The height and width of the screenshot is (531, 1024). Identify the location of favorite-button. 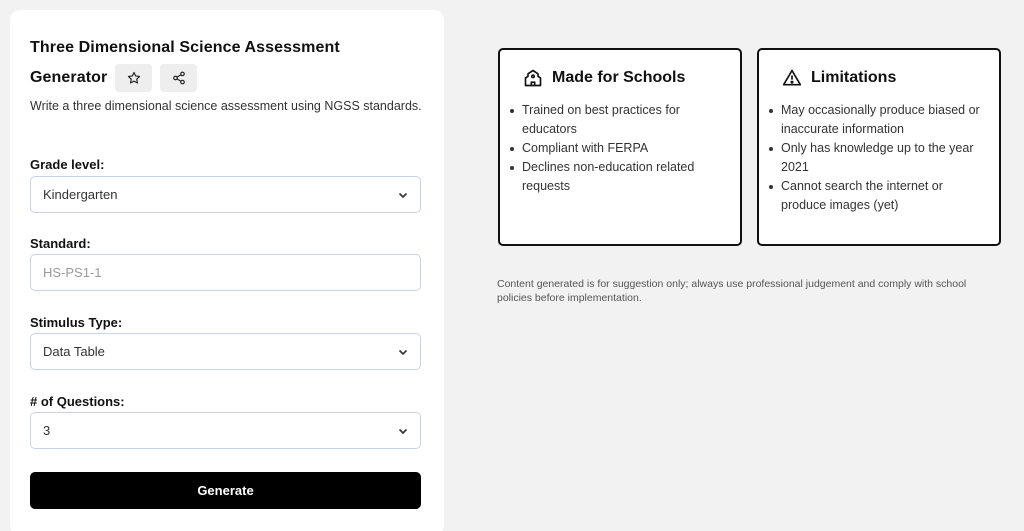
(134, 78).